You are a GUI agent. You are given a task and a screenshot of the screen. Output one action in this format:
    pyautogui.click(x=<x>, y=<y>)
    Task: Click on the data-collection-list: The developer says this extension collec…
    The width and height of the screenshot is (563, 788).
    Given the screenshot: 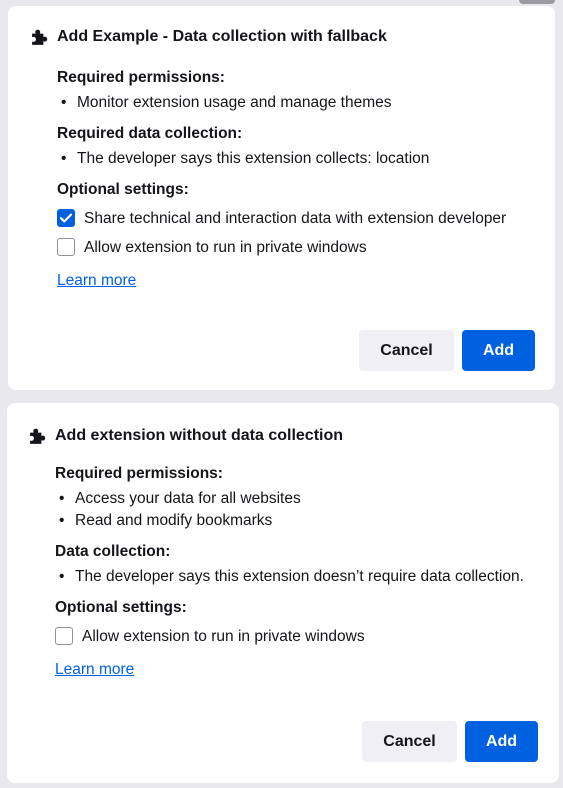 What is the action you would take?
    pyautogui.click(x=296, y=159)
    